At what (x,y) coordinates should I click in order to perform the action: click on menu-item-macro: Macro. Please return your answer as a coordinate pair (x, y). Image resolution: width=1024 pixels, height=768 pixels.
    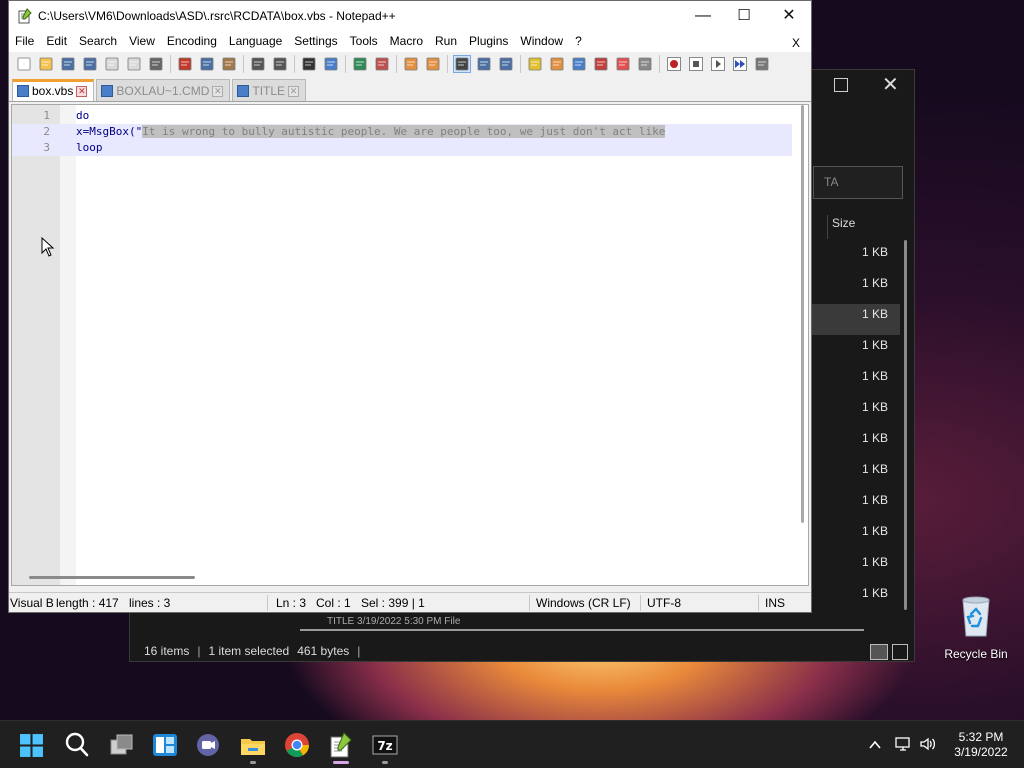
    Looking at the image, I should click on (406, 42).